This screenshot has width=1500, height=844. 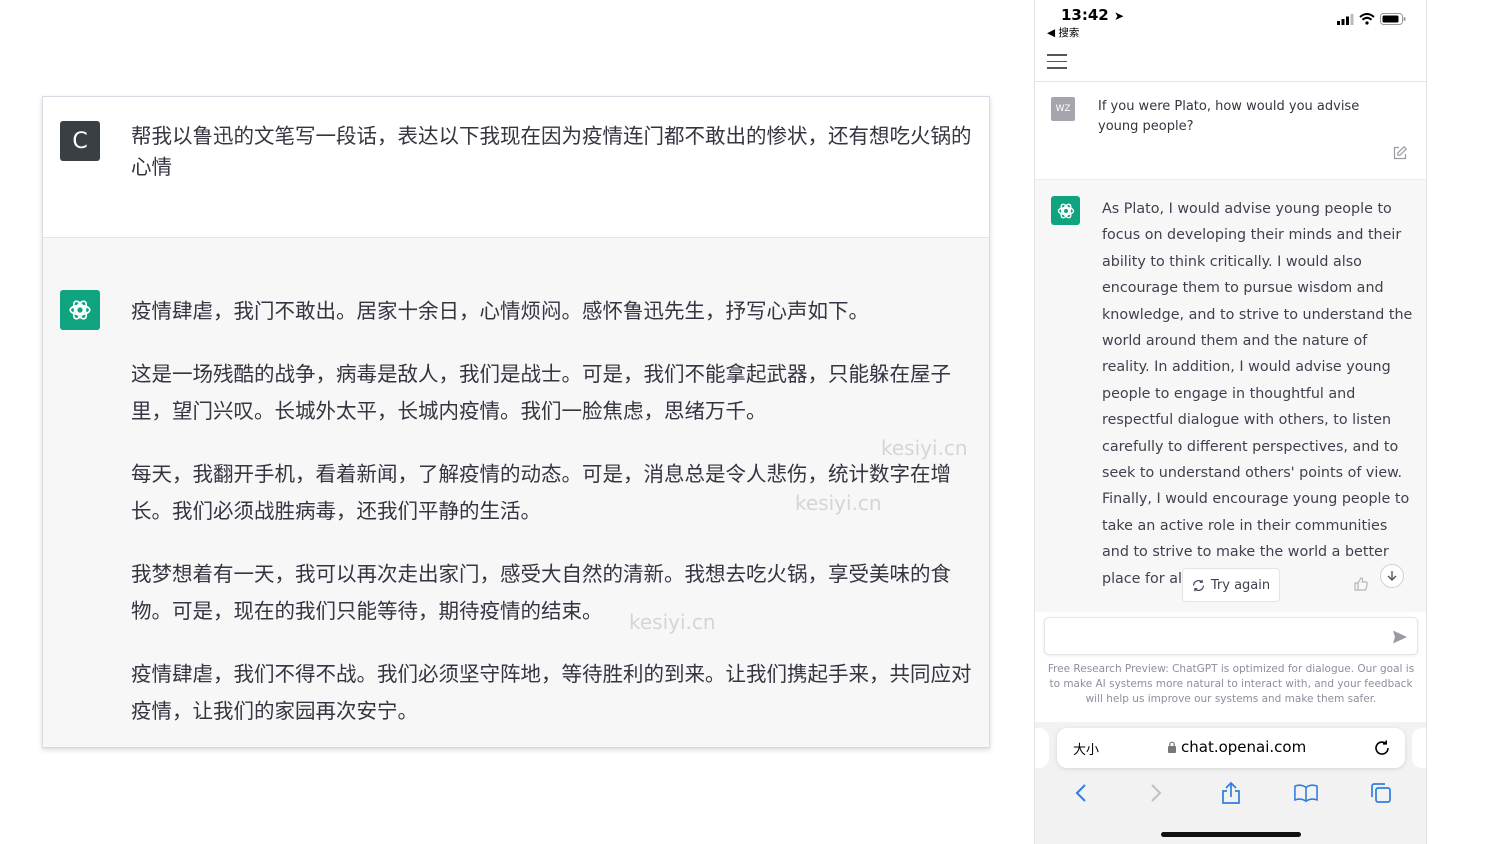 I want to click on status-bar: 13:42 ➤ ◀ 搜索, so click(x=1230, y=22).